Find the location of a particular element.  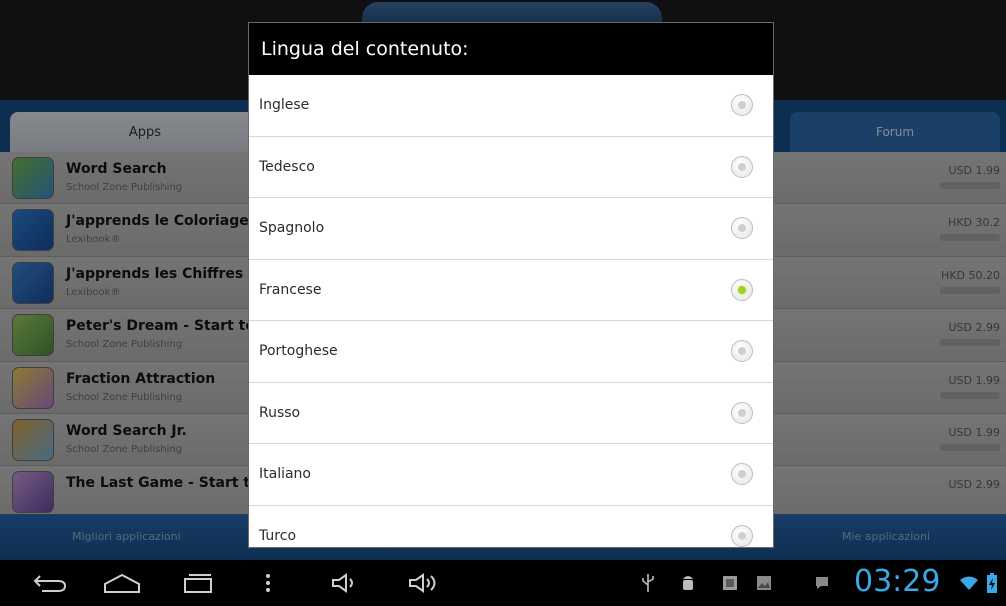

option-label: Spagnolo is located at coordinates (292, 228).